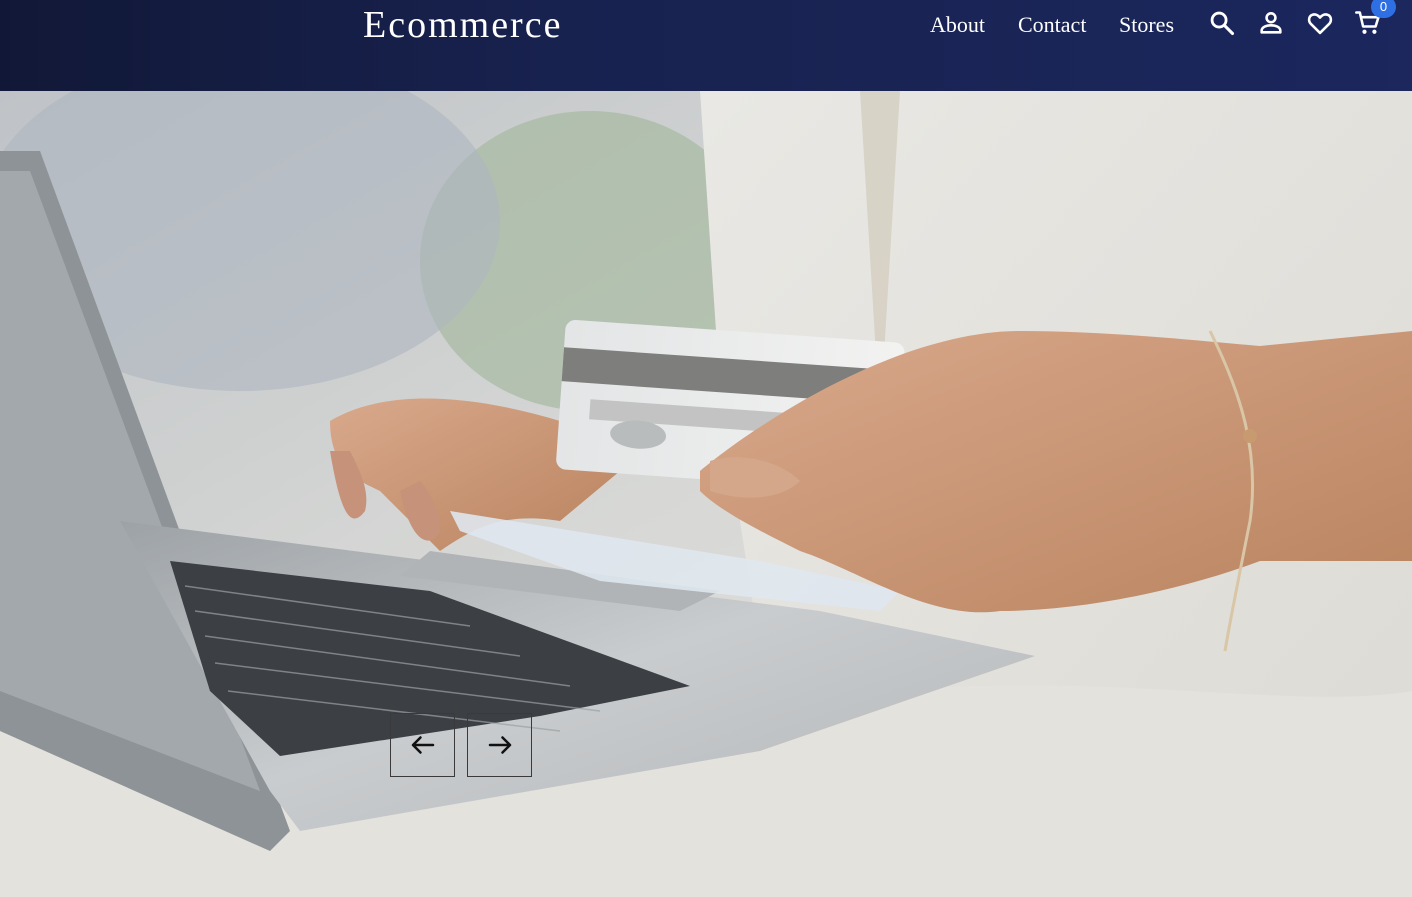 The height and width of the screenshot is (897, 1412). I want to click on arrow-right-icon, so click(499, 745).